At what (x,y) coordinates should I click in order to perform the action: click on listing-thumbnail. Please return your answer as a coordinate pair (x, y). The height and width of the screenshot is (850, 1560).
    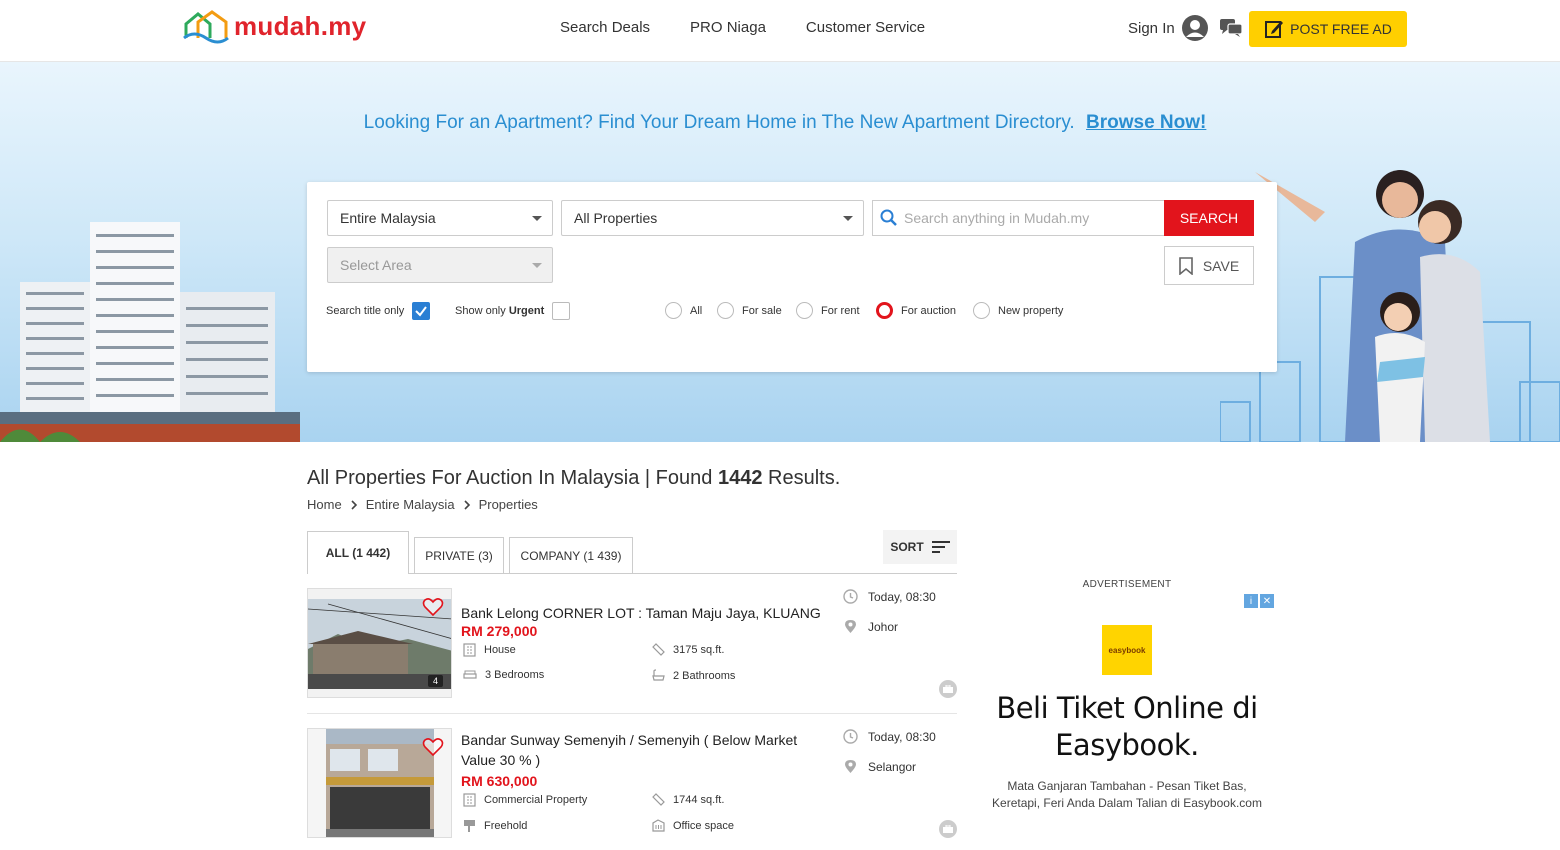
    Looking at the image, I should click on (379, 783).